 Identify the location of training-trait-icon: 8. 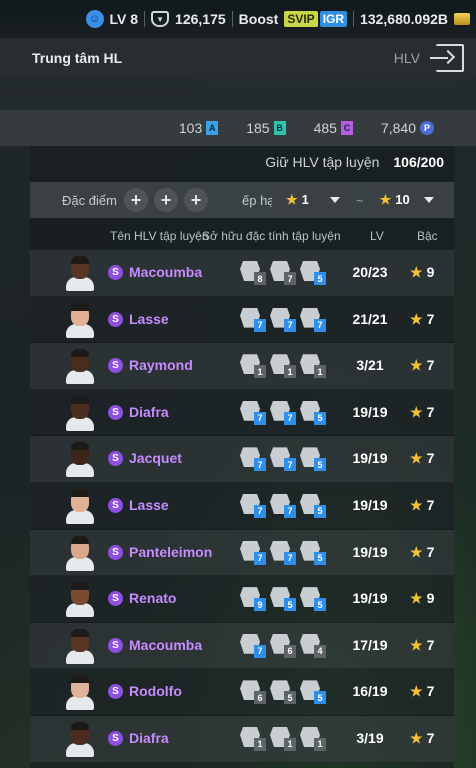
(253, 273).